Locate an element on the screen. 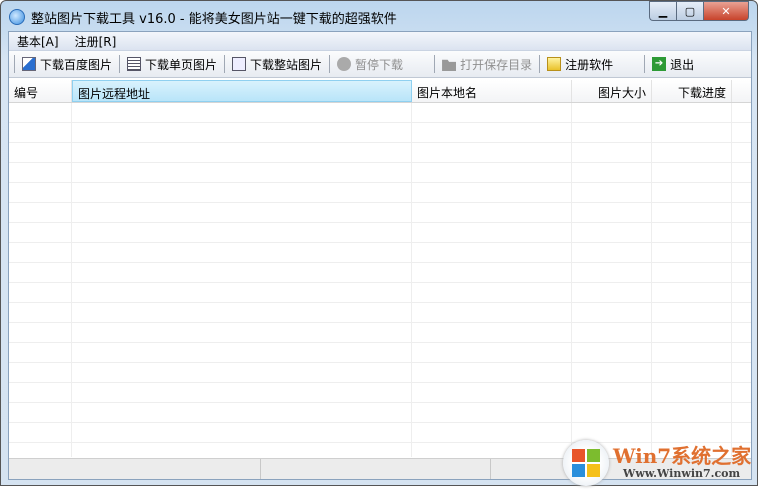  watermark-brand: Win7系统之家 is located at coordinates (682, 456).